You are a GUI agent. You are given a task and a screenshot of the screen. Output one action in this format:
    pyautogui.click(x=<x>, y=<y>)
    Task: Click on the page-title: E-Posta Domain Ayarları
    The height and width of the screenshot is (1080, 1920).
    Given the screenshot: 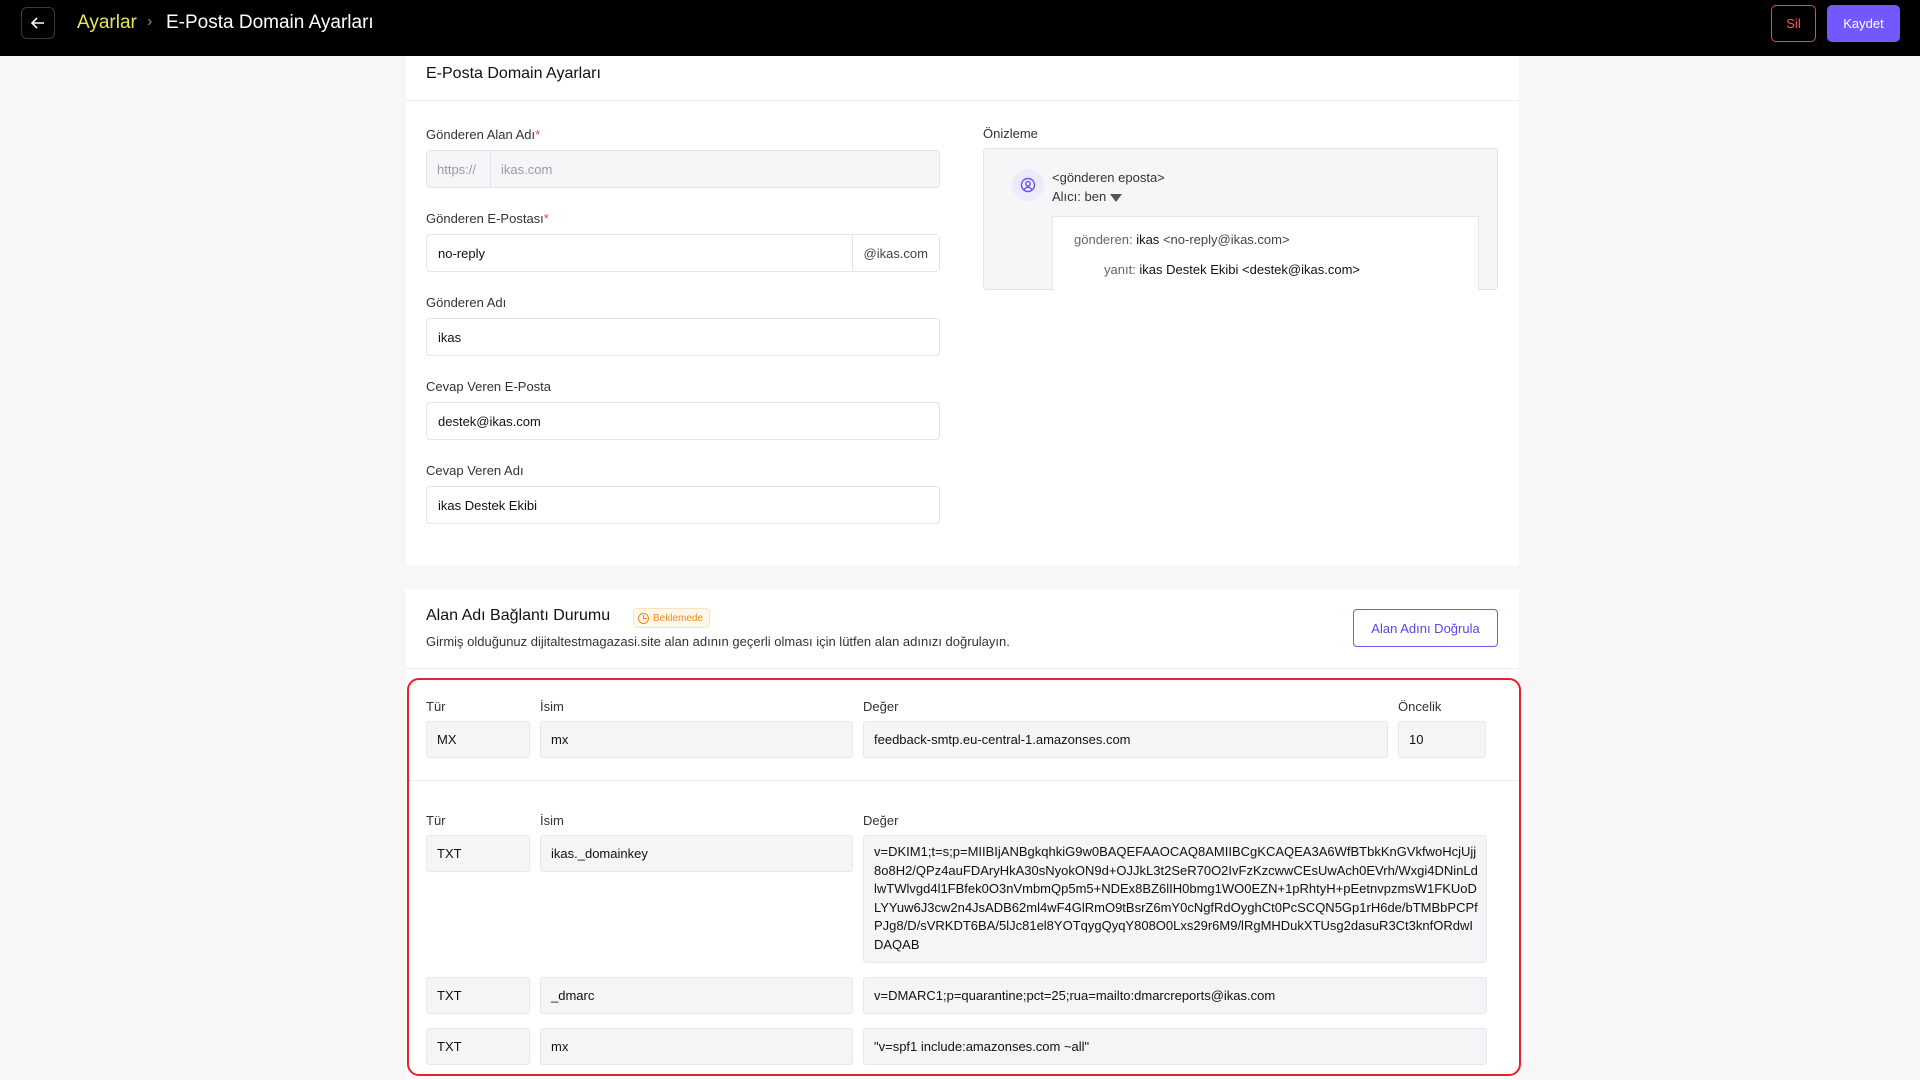 What is the action you would take?
    pyautogui.click(x=270, y=22)
    